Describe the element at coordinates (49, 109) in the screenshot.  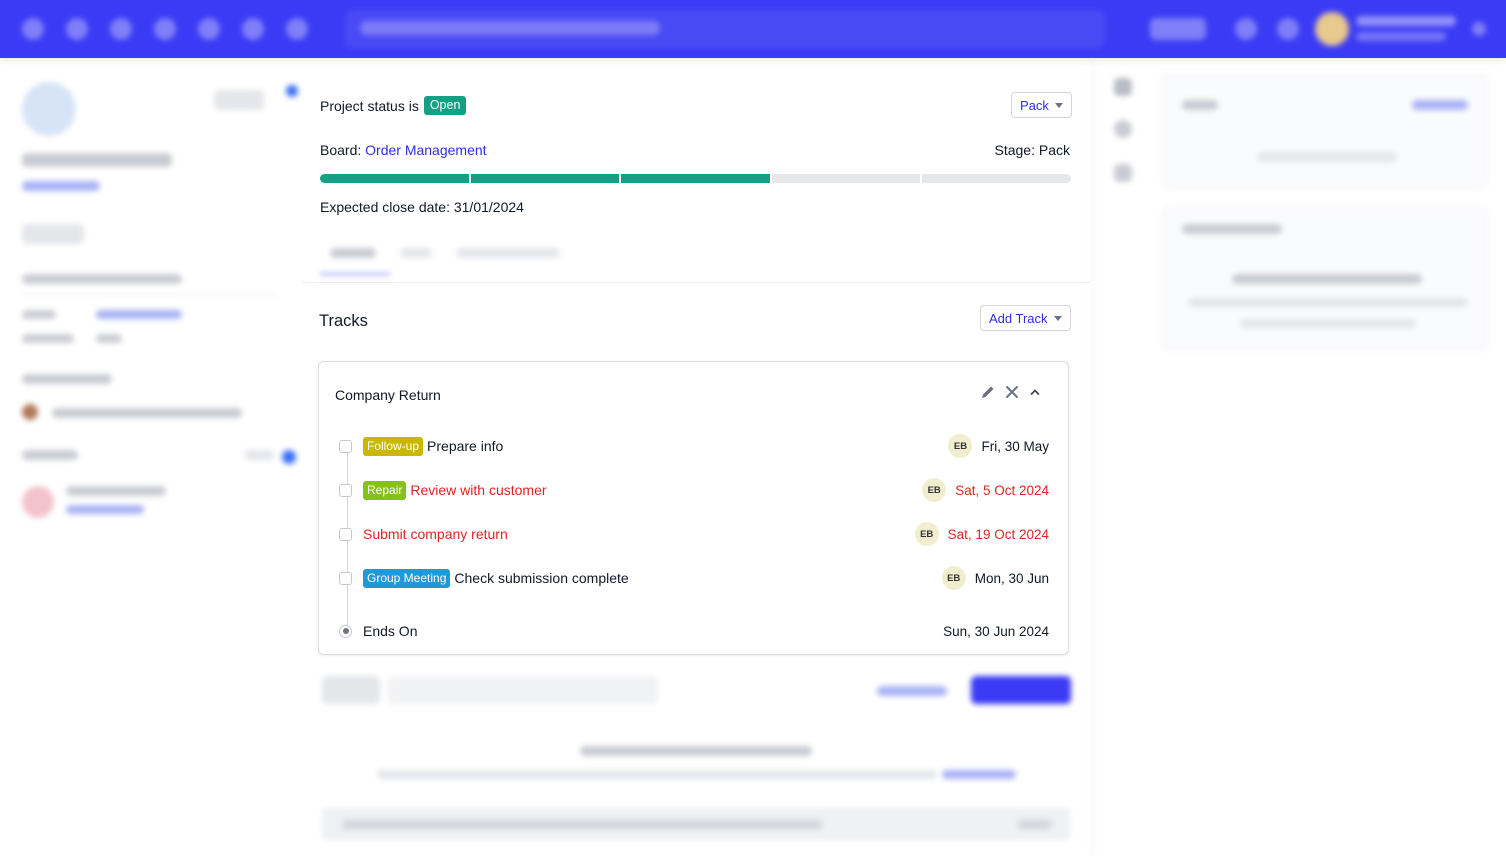
I see `project-avatar` at that location.